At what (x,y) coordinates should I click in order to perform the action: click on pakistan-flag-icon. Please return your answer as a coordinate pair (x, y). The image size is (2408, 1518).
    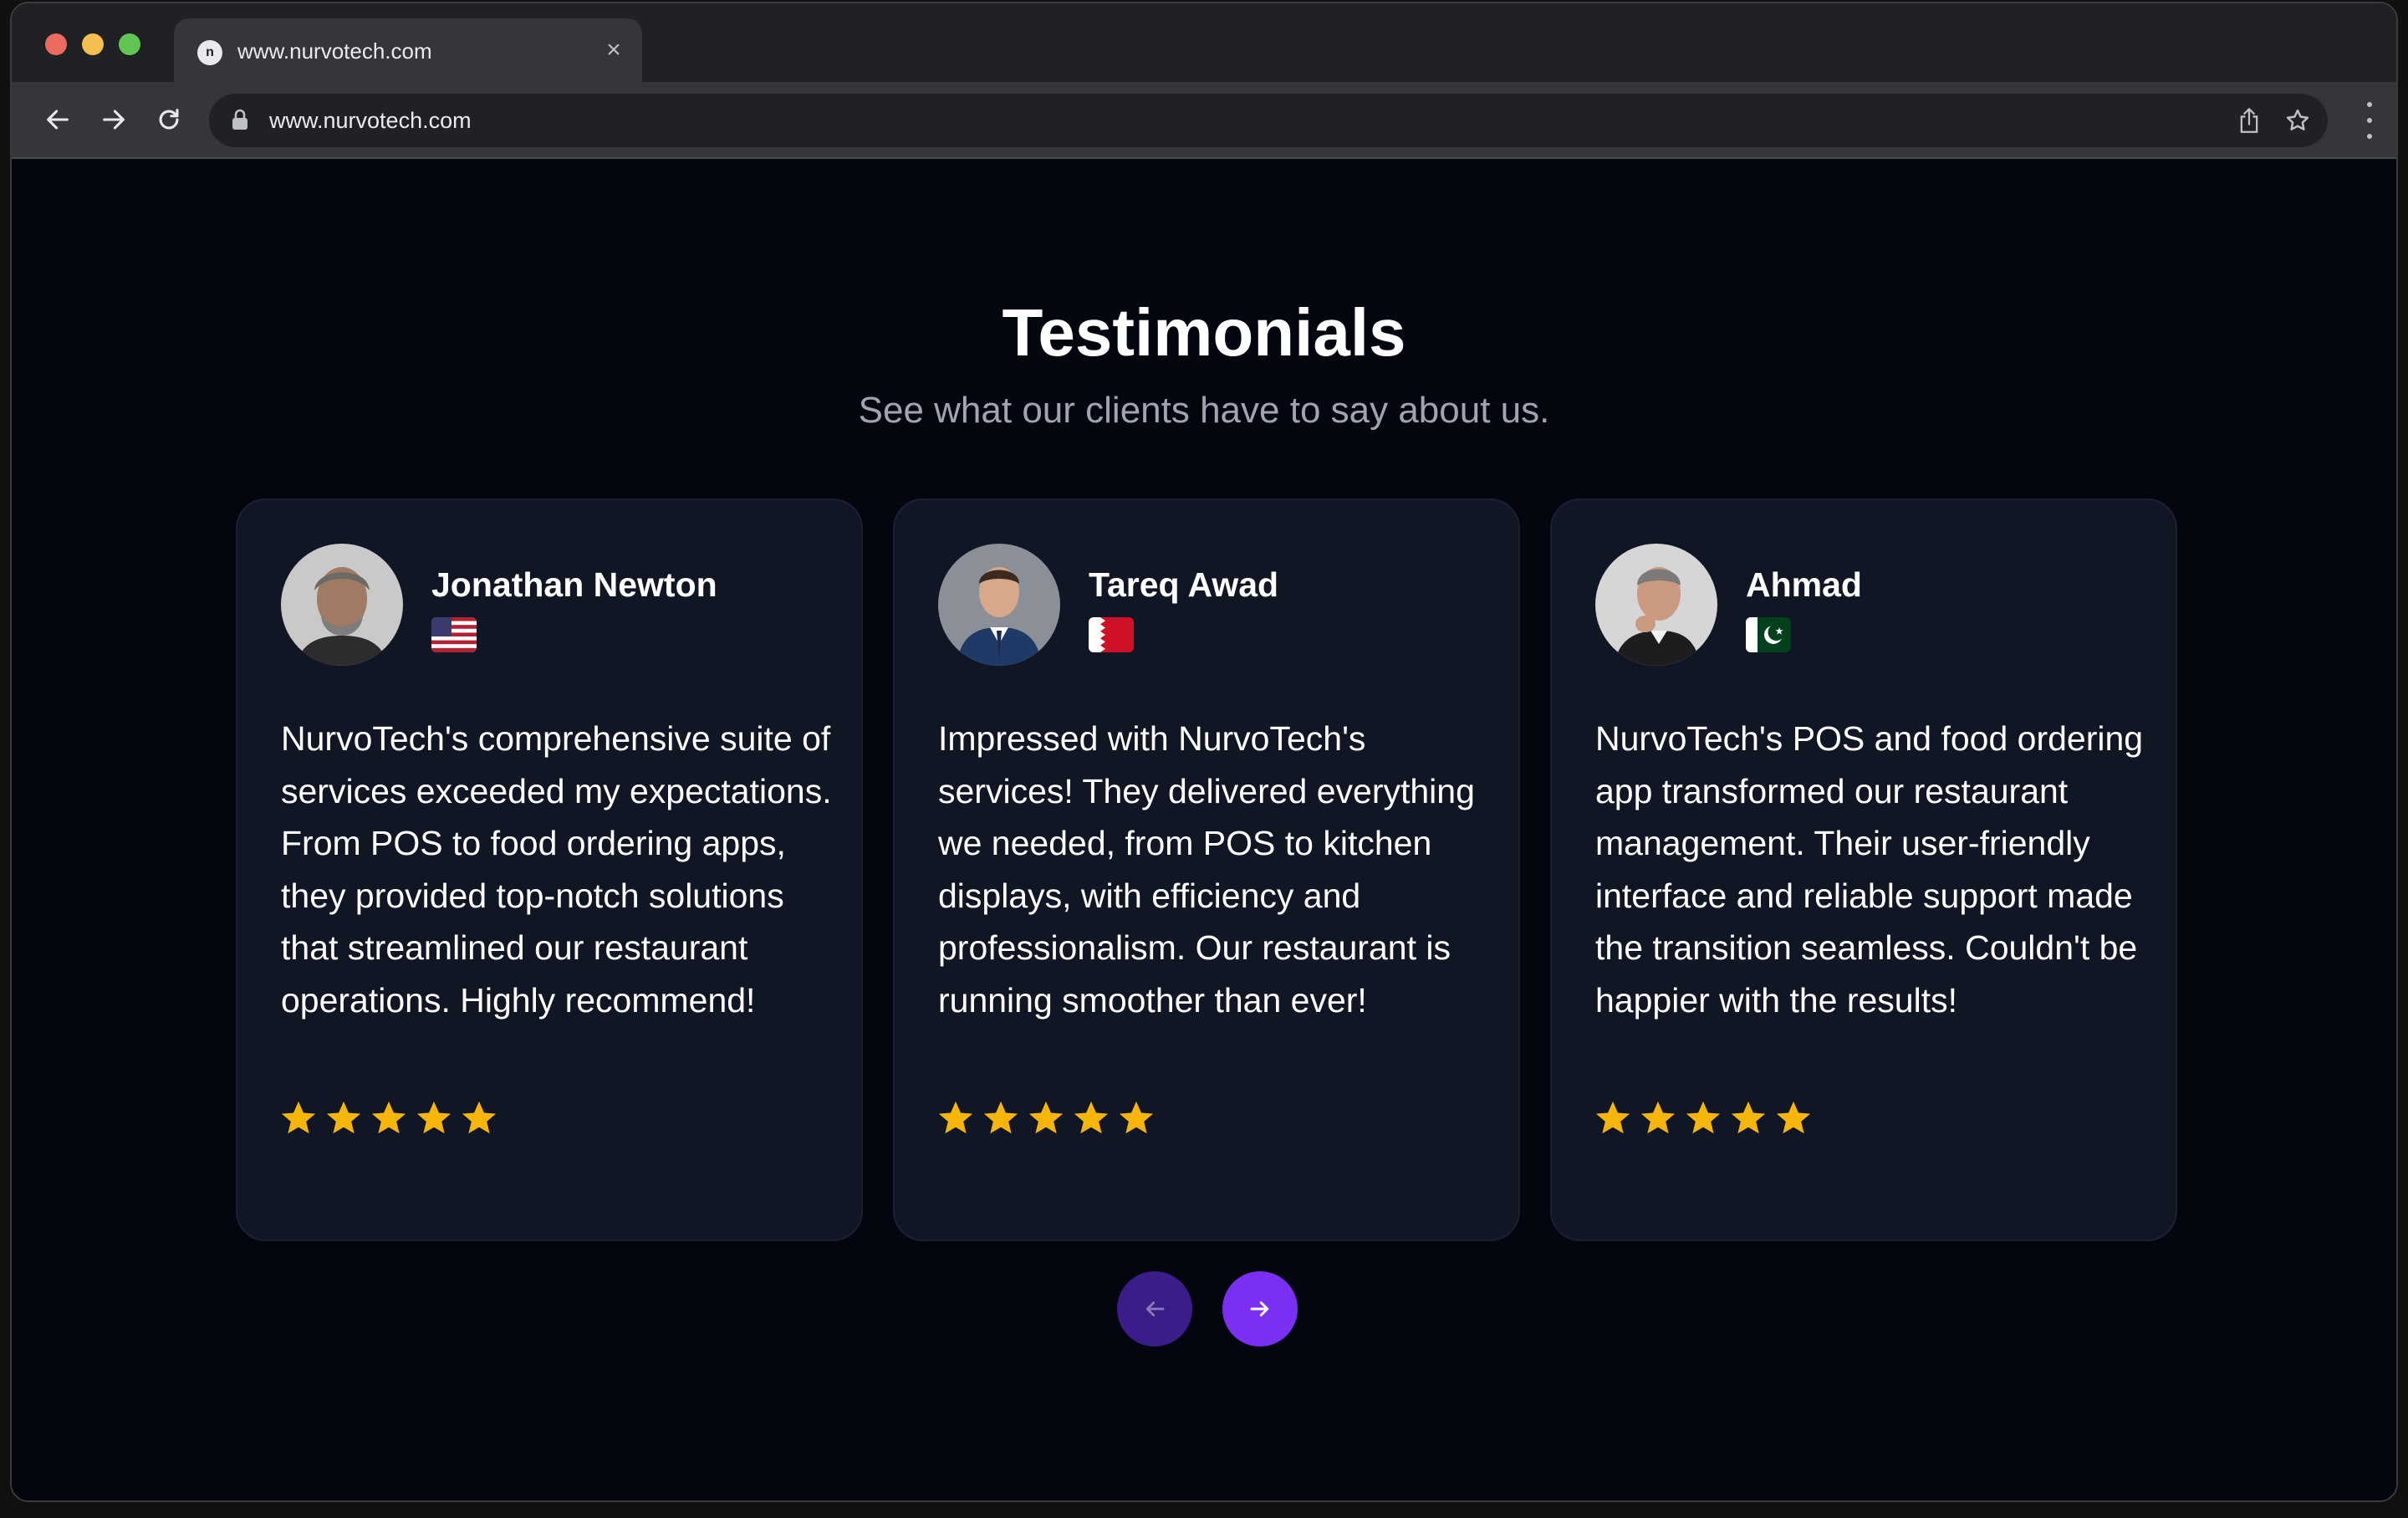
    Looking at the image, I should click on (1769, 634).